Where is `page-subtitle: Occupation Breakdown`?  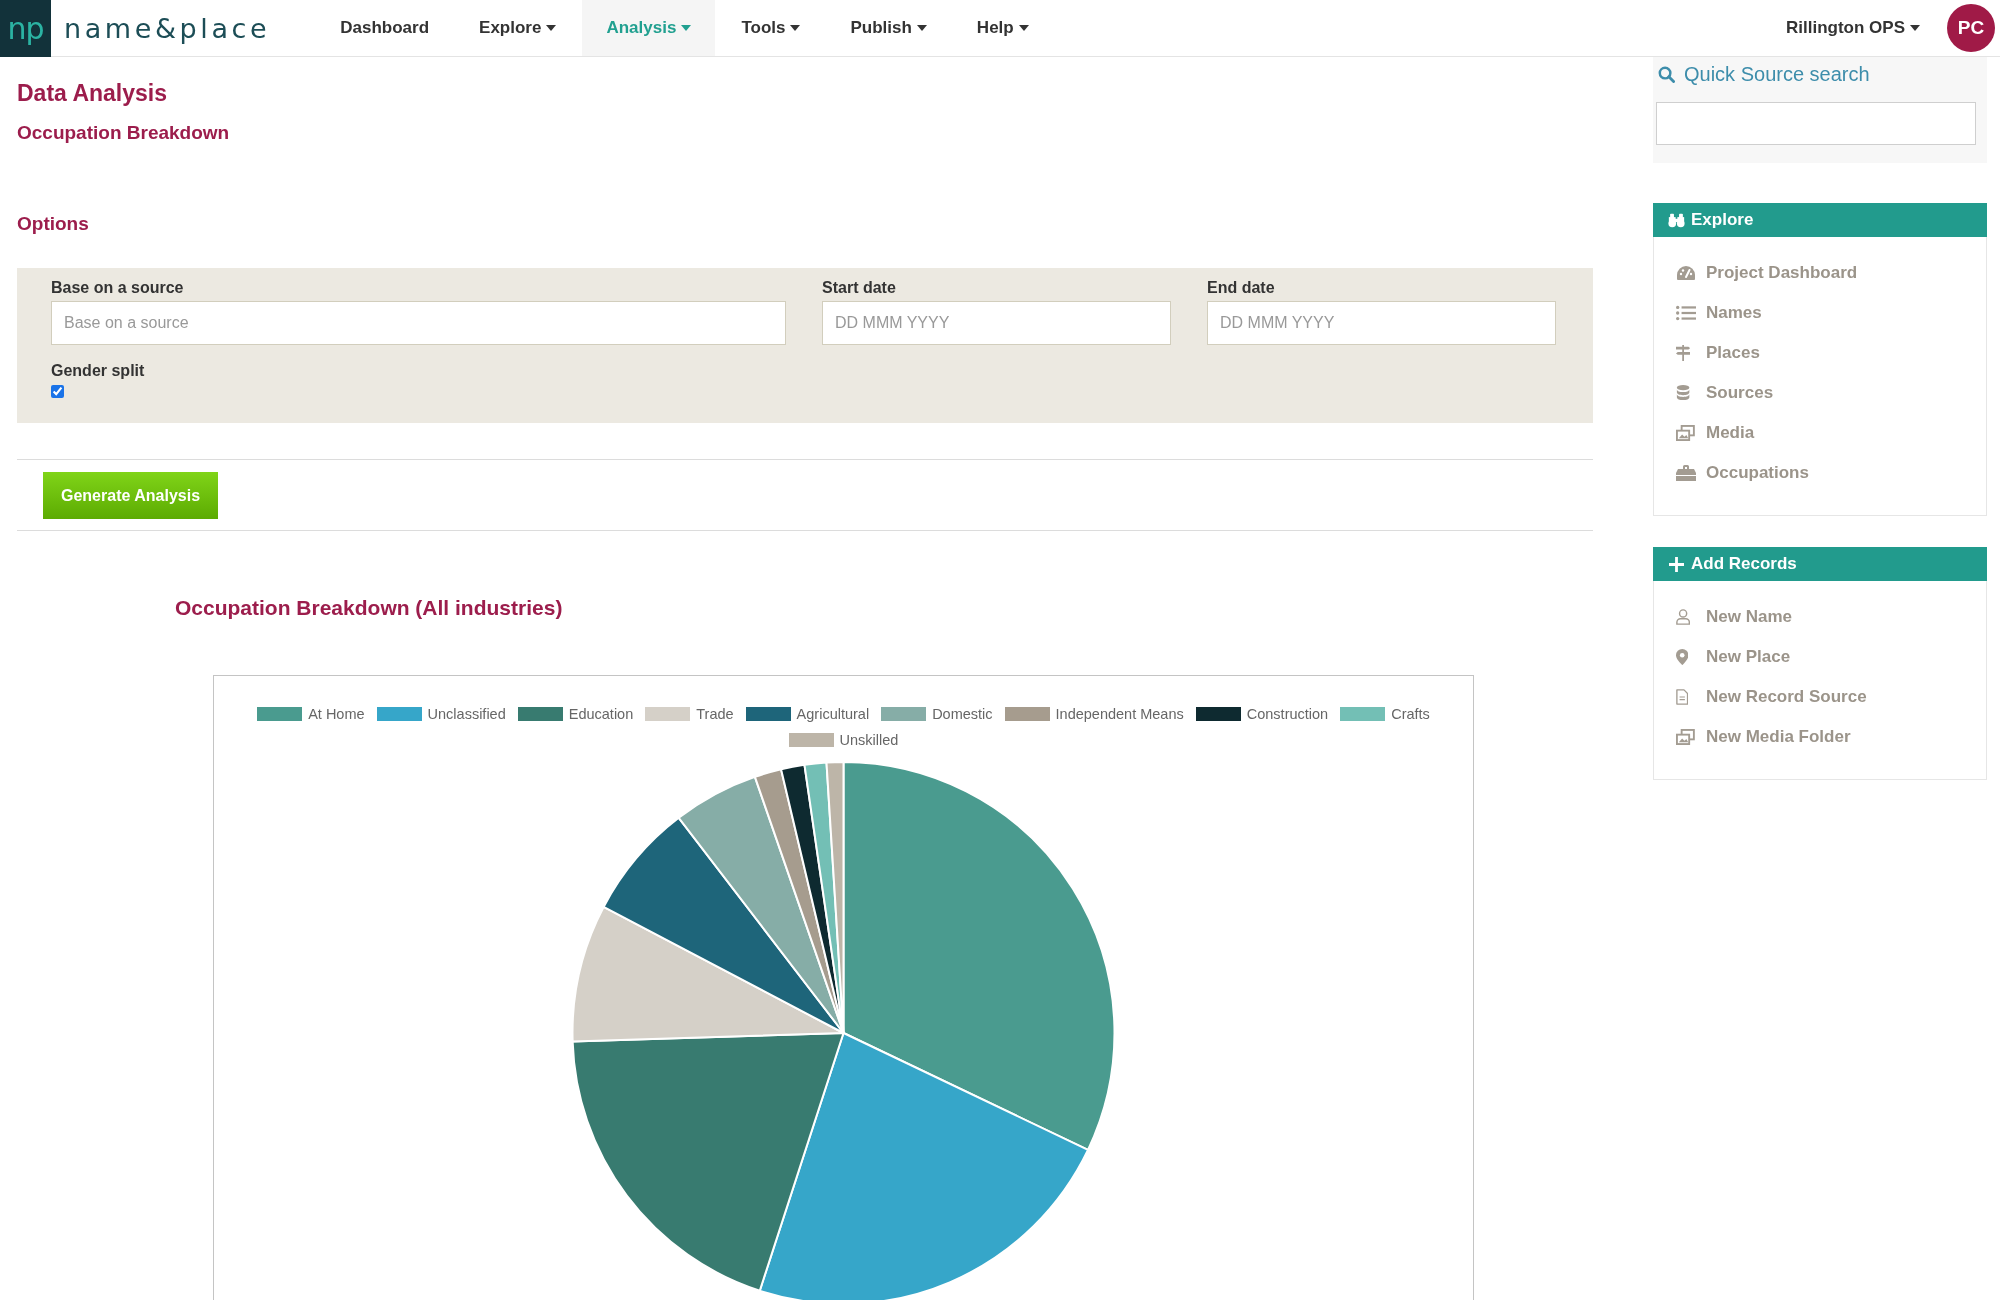
page-subtitle: Occupation Breakdown is located at coordinates (124, 133).